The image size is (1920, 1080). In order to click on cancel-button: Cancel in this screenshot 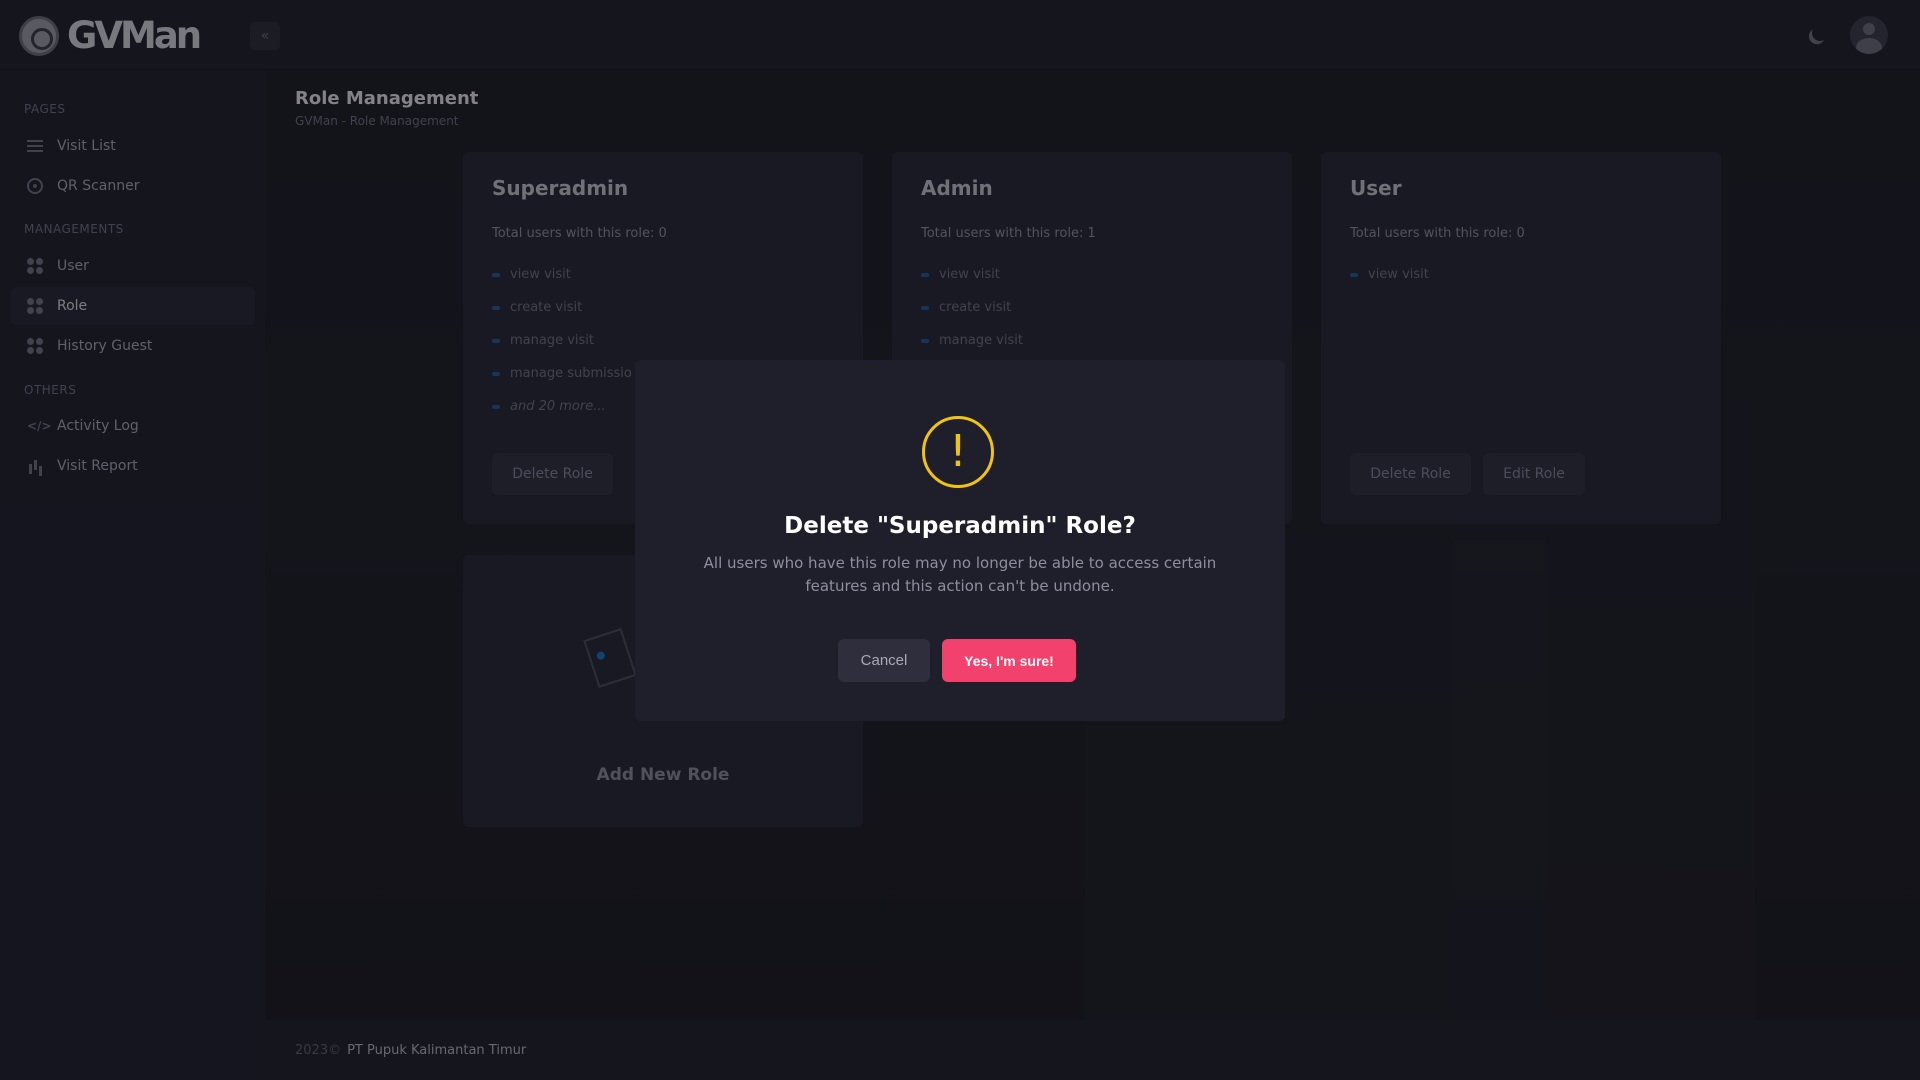, I will do `click(884, 660)`.